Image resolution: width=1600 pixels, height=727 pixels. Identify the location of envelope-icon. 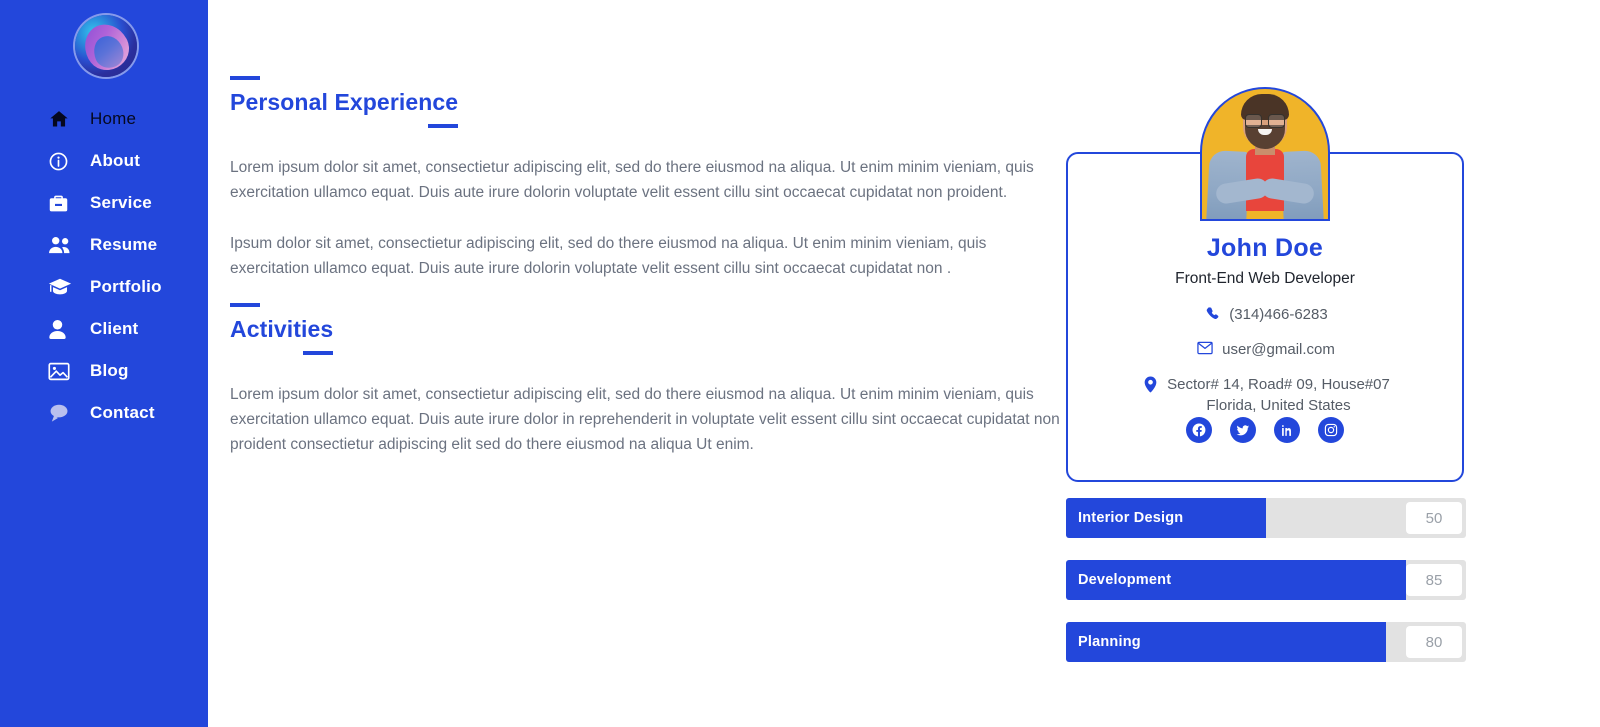
(1205, 347).